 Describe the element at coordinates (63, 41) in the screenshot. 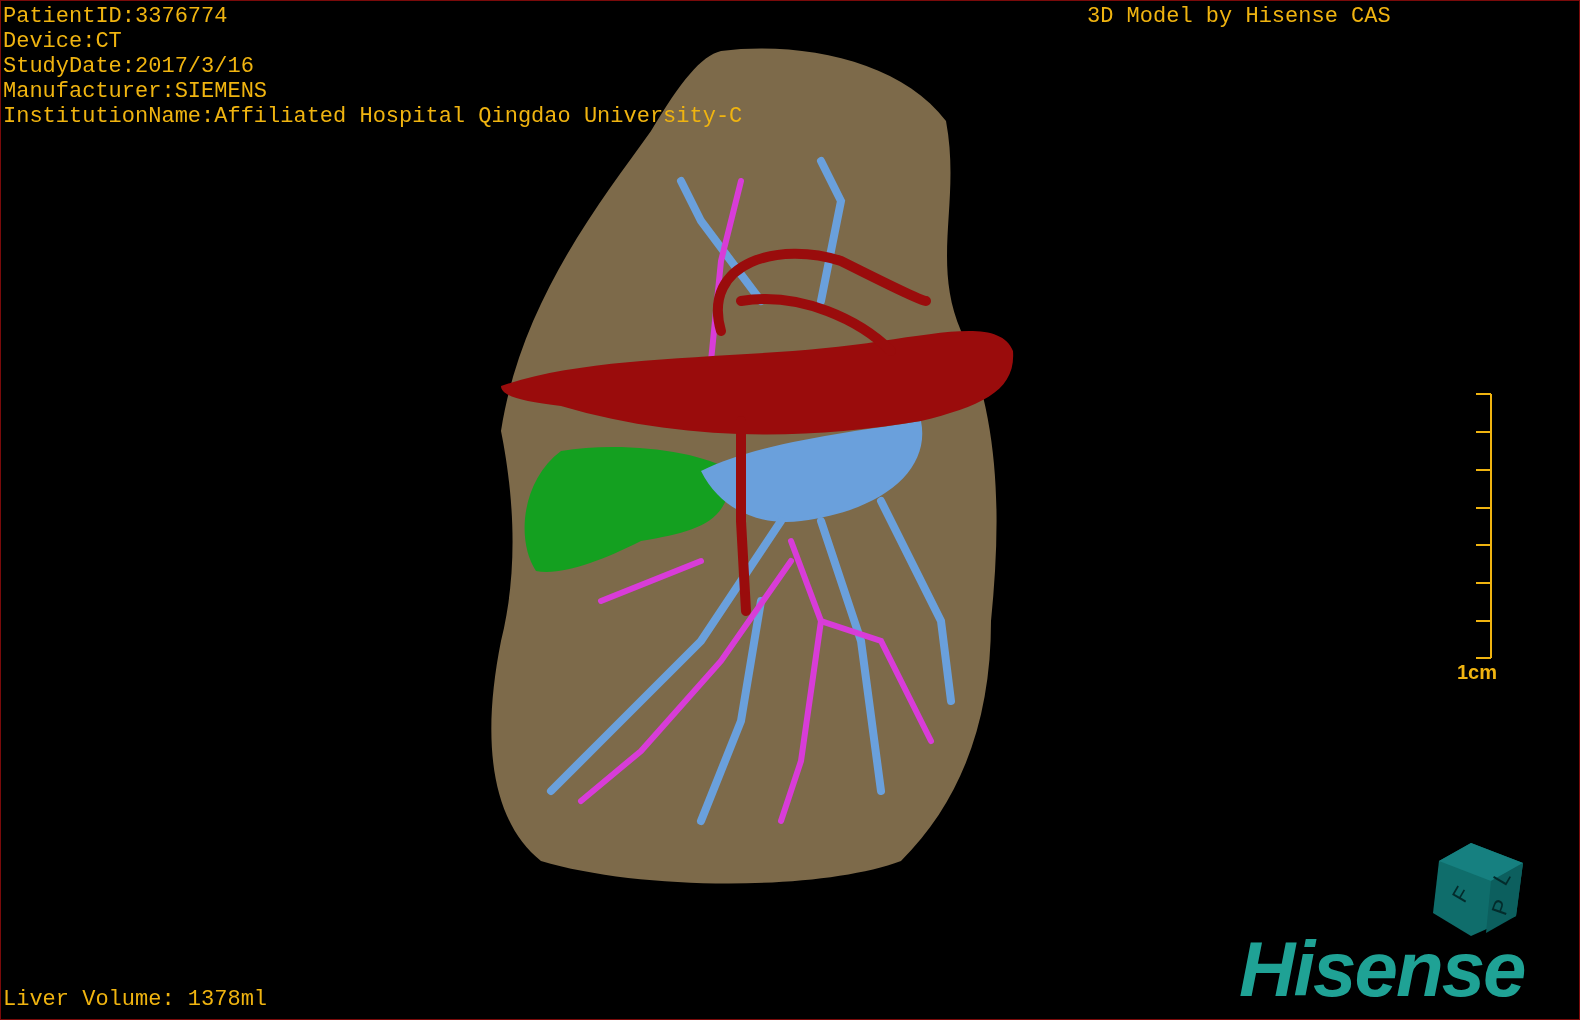

I see `info-line: Device:CT` at that location.